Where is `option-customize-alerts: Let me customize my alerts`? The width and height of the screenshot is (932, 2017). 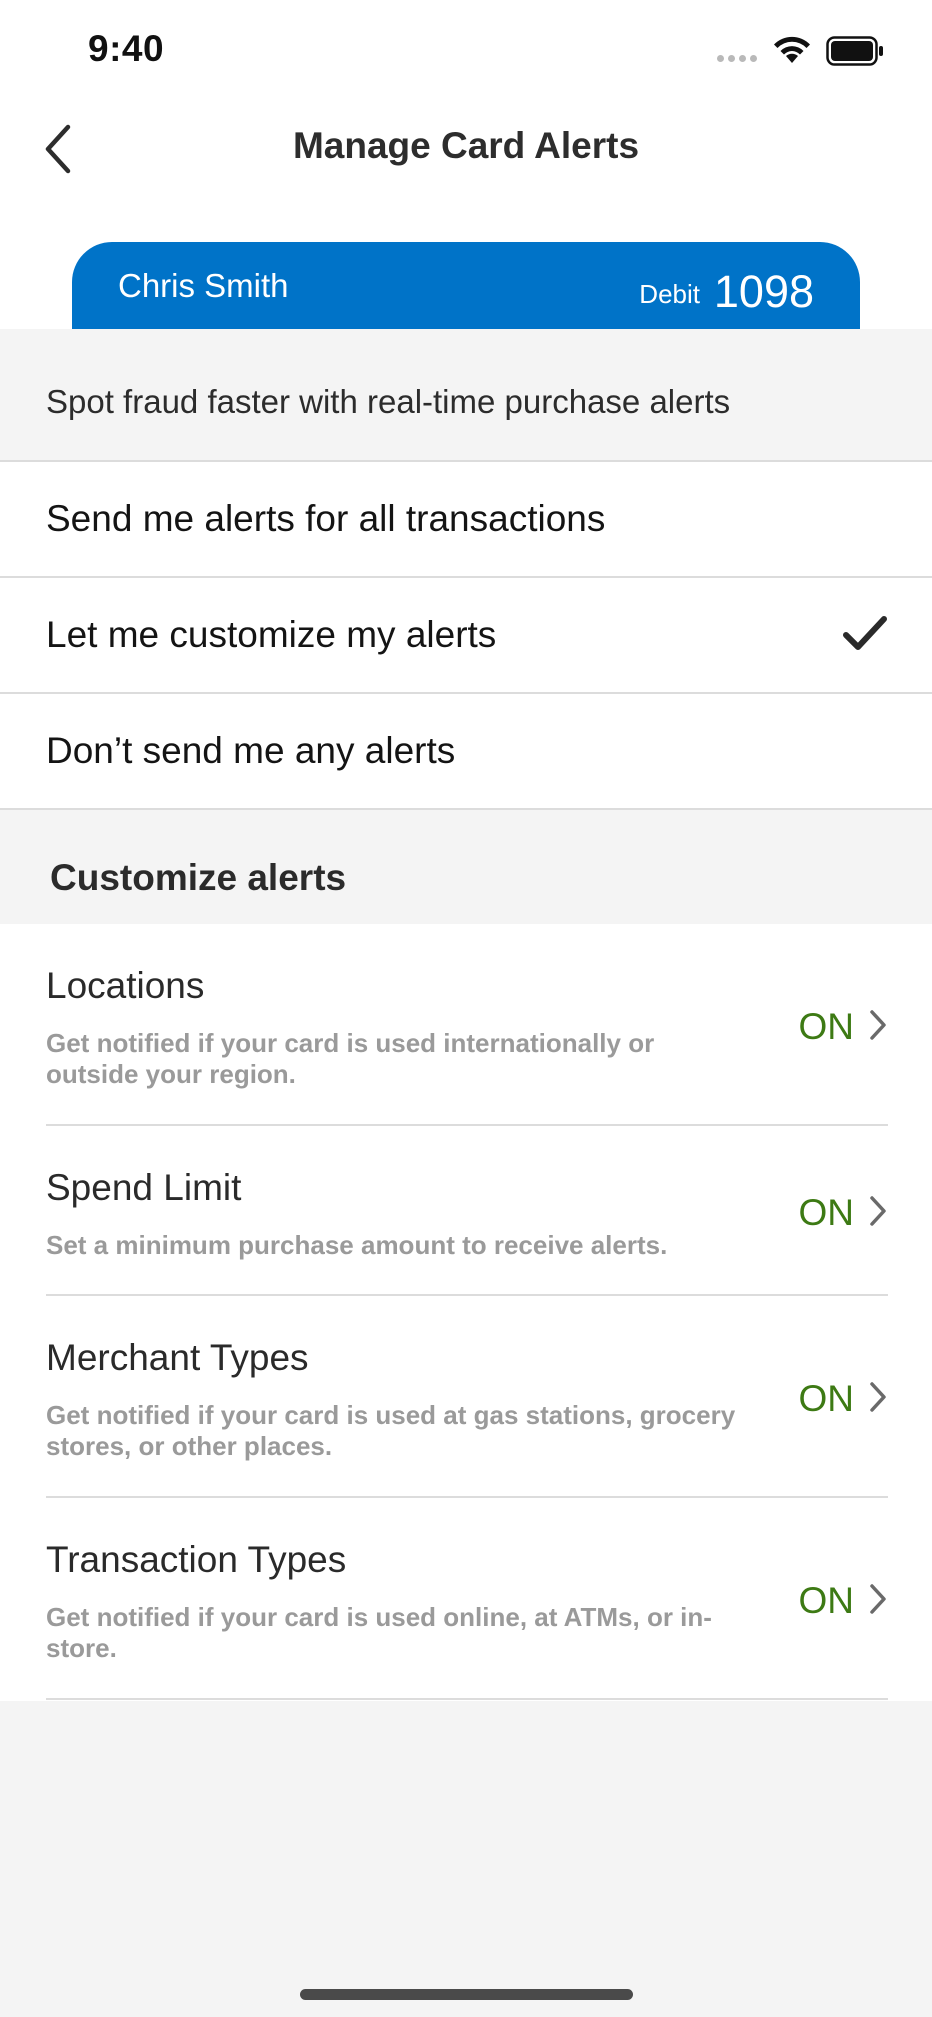
option-customize-alerts: Let me customize my alerts is located at coordinates (466, 636).